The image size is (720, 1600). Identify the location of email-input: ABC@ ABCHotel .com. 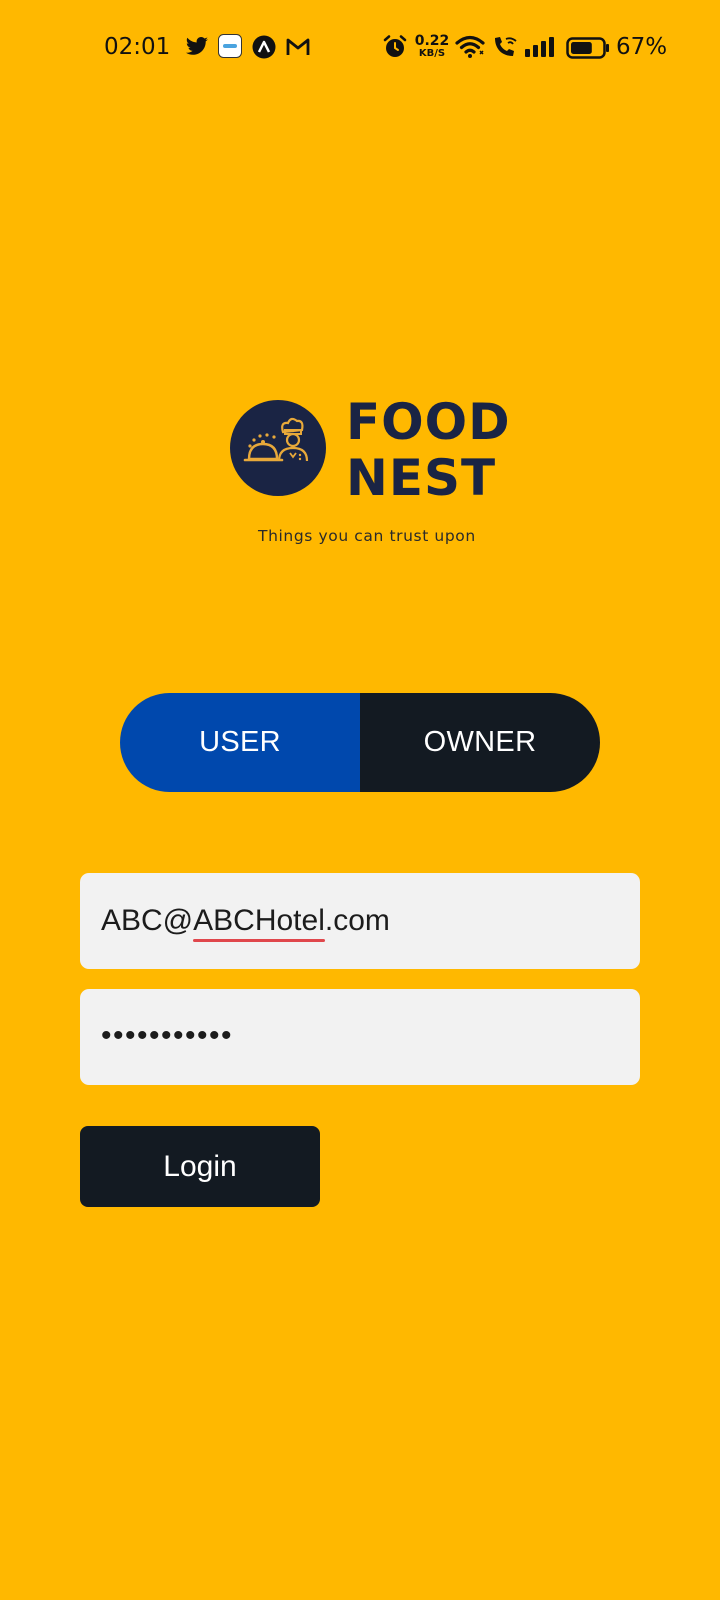
(360, 921).